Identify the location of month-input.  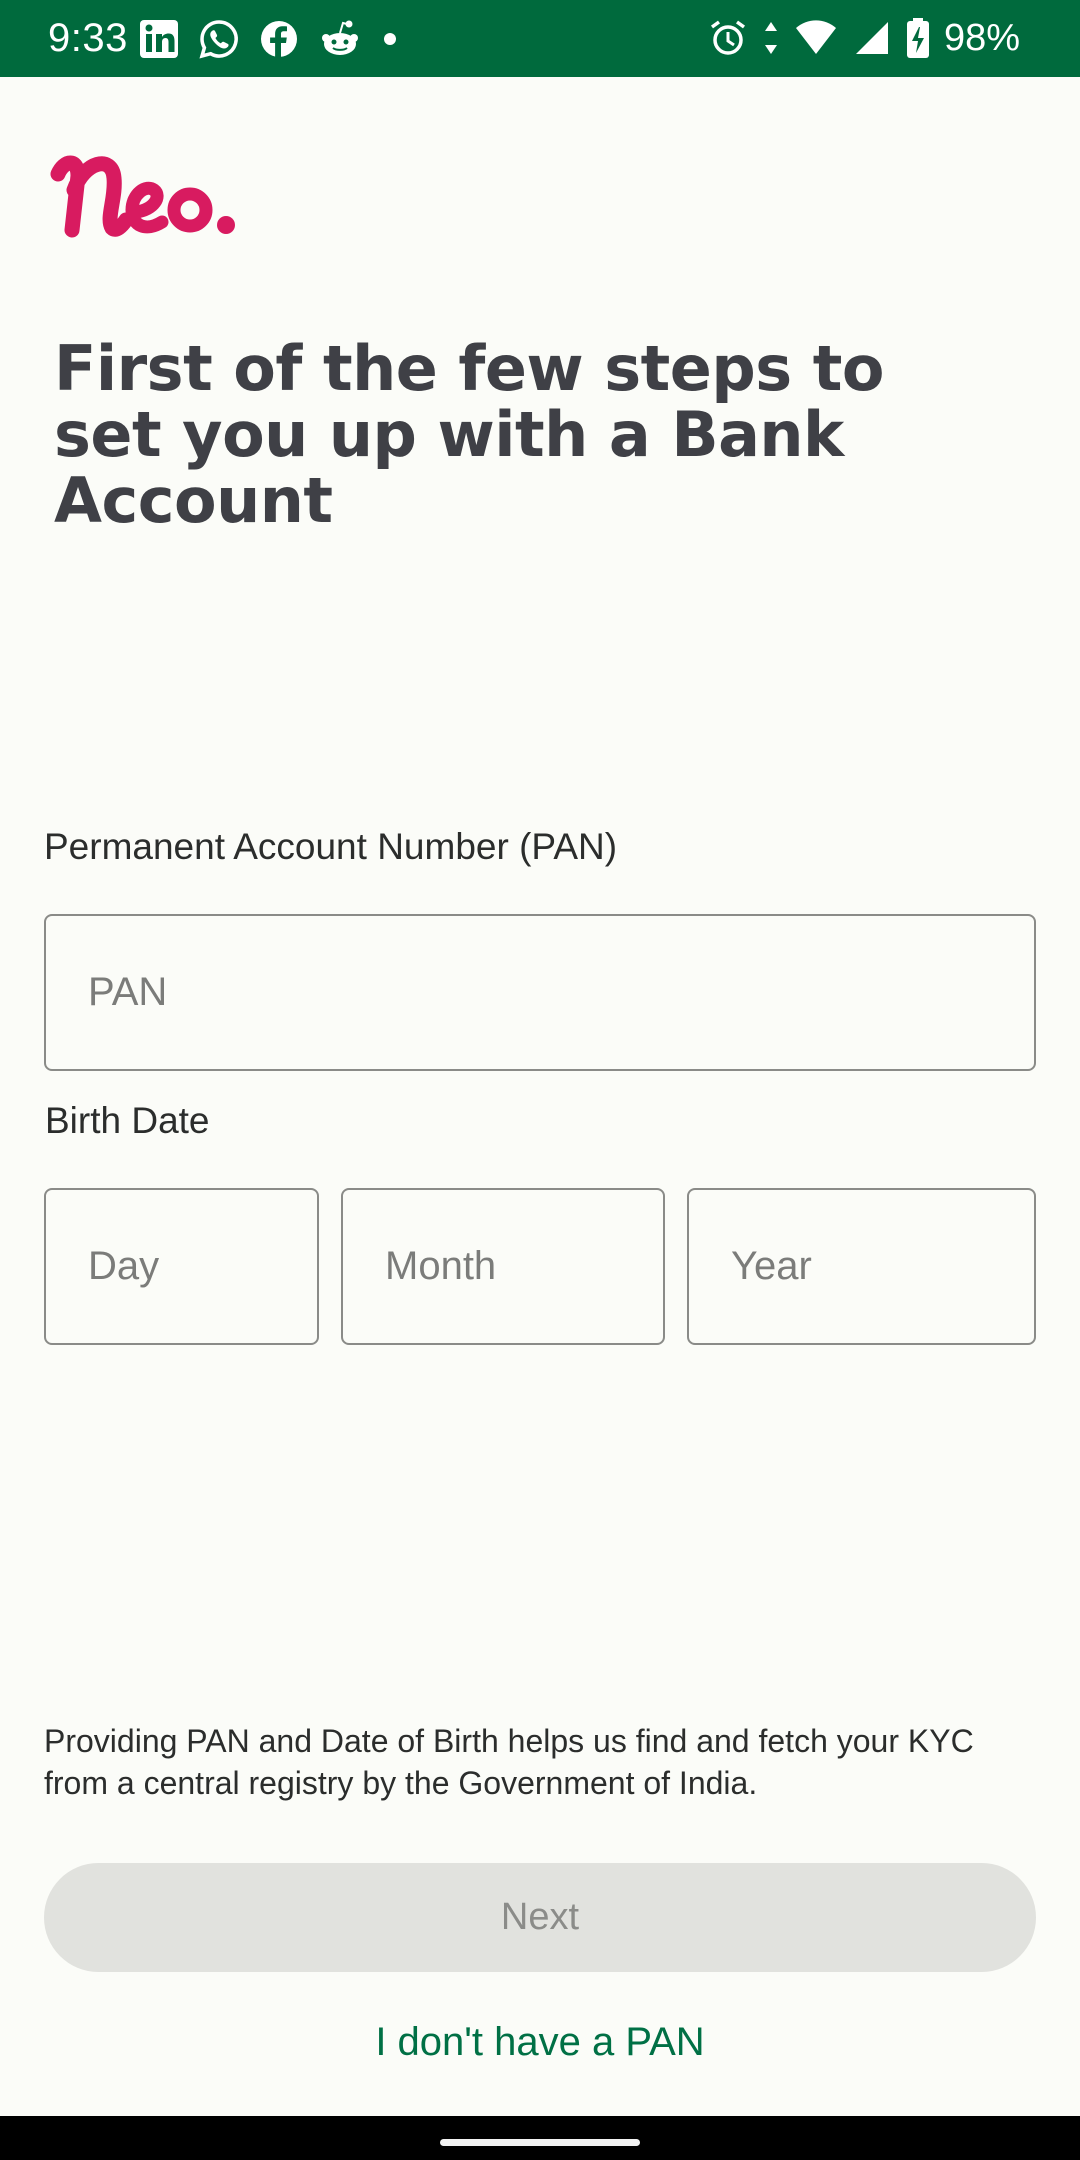
(503, 1266).